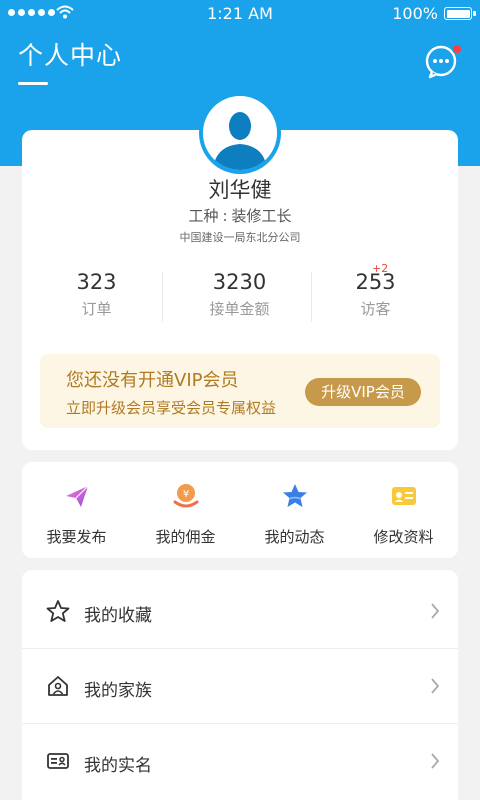 The width and height of the screenshot is (480, 800). I want to click on stats-row: 323 订单 3230 接单金额 253 访客, so click(240, 297).